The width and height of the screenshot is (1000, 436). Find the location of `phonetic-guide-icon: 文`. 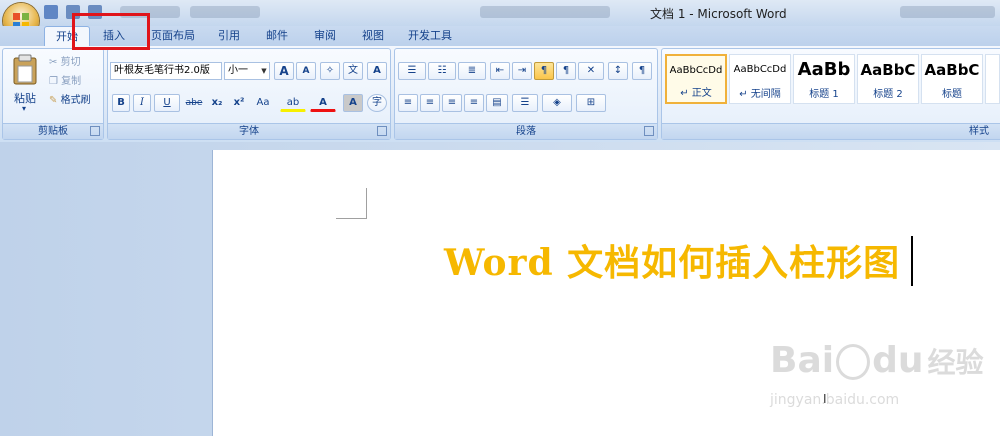

phonetic-guide-icon: 文 is located at coordinates (353, 71).